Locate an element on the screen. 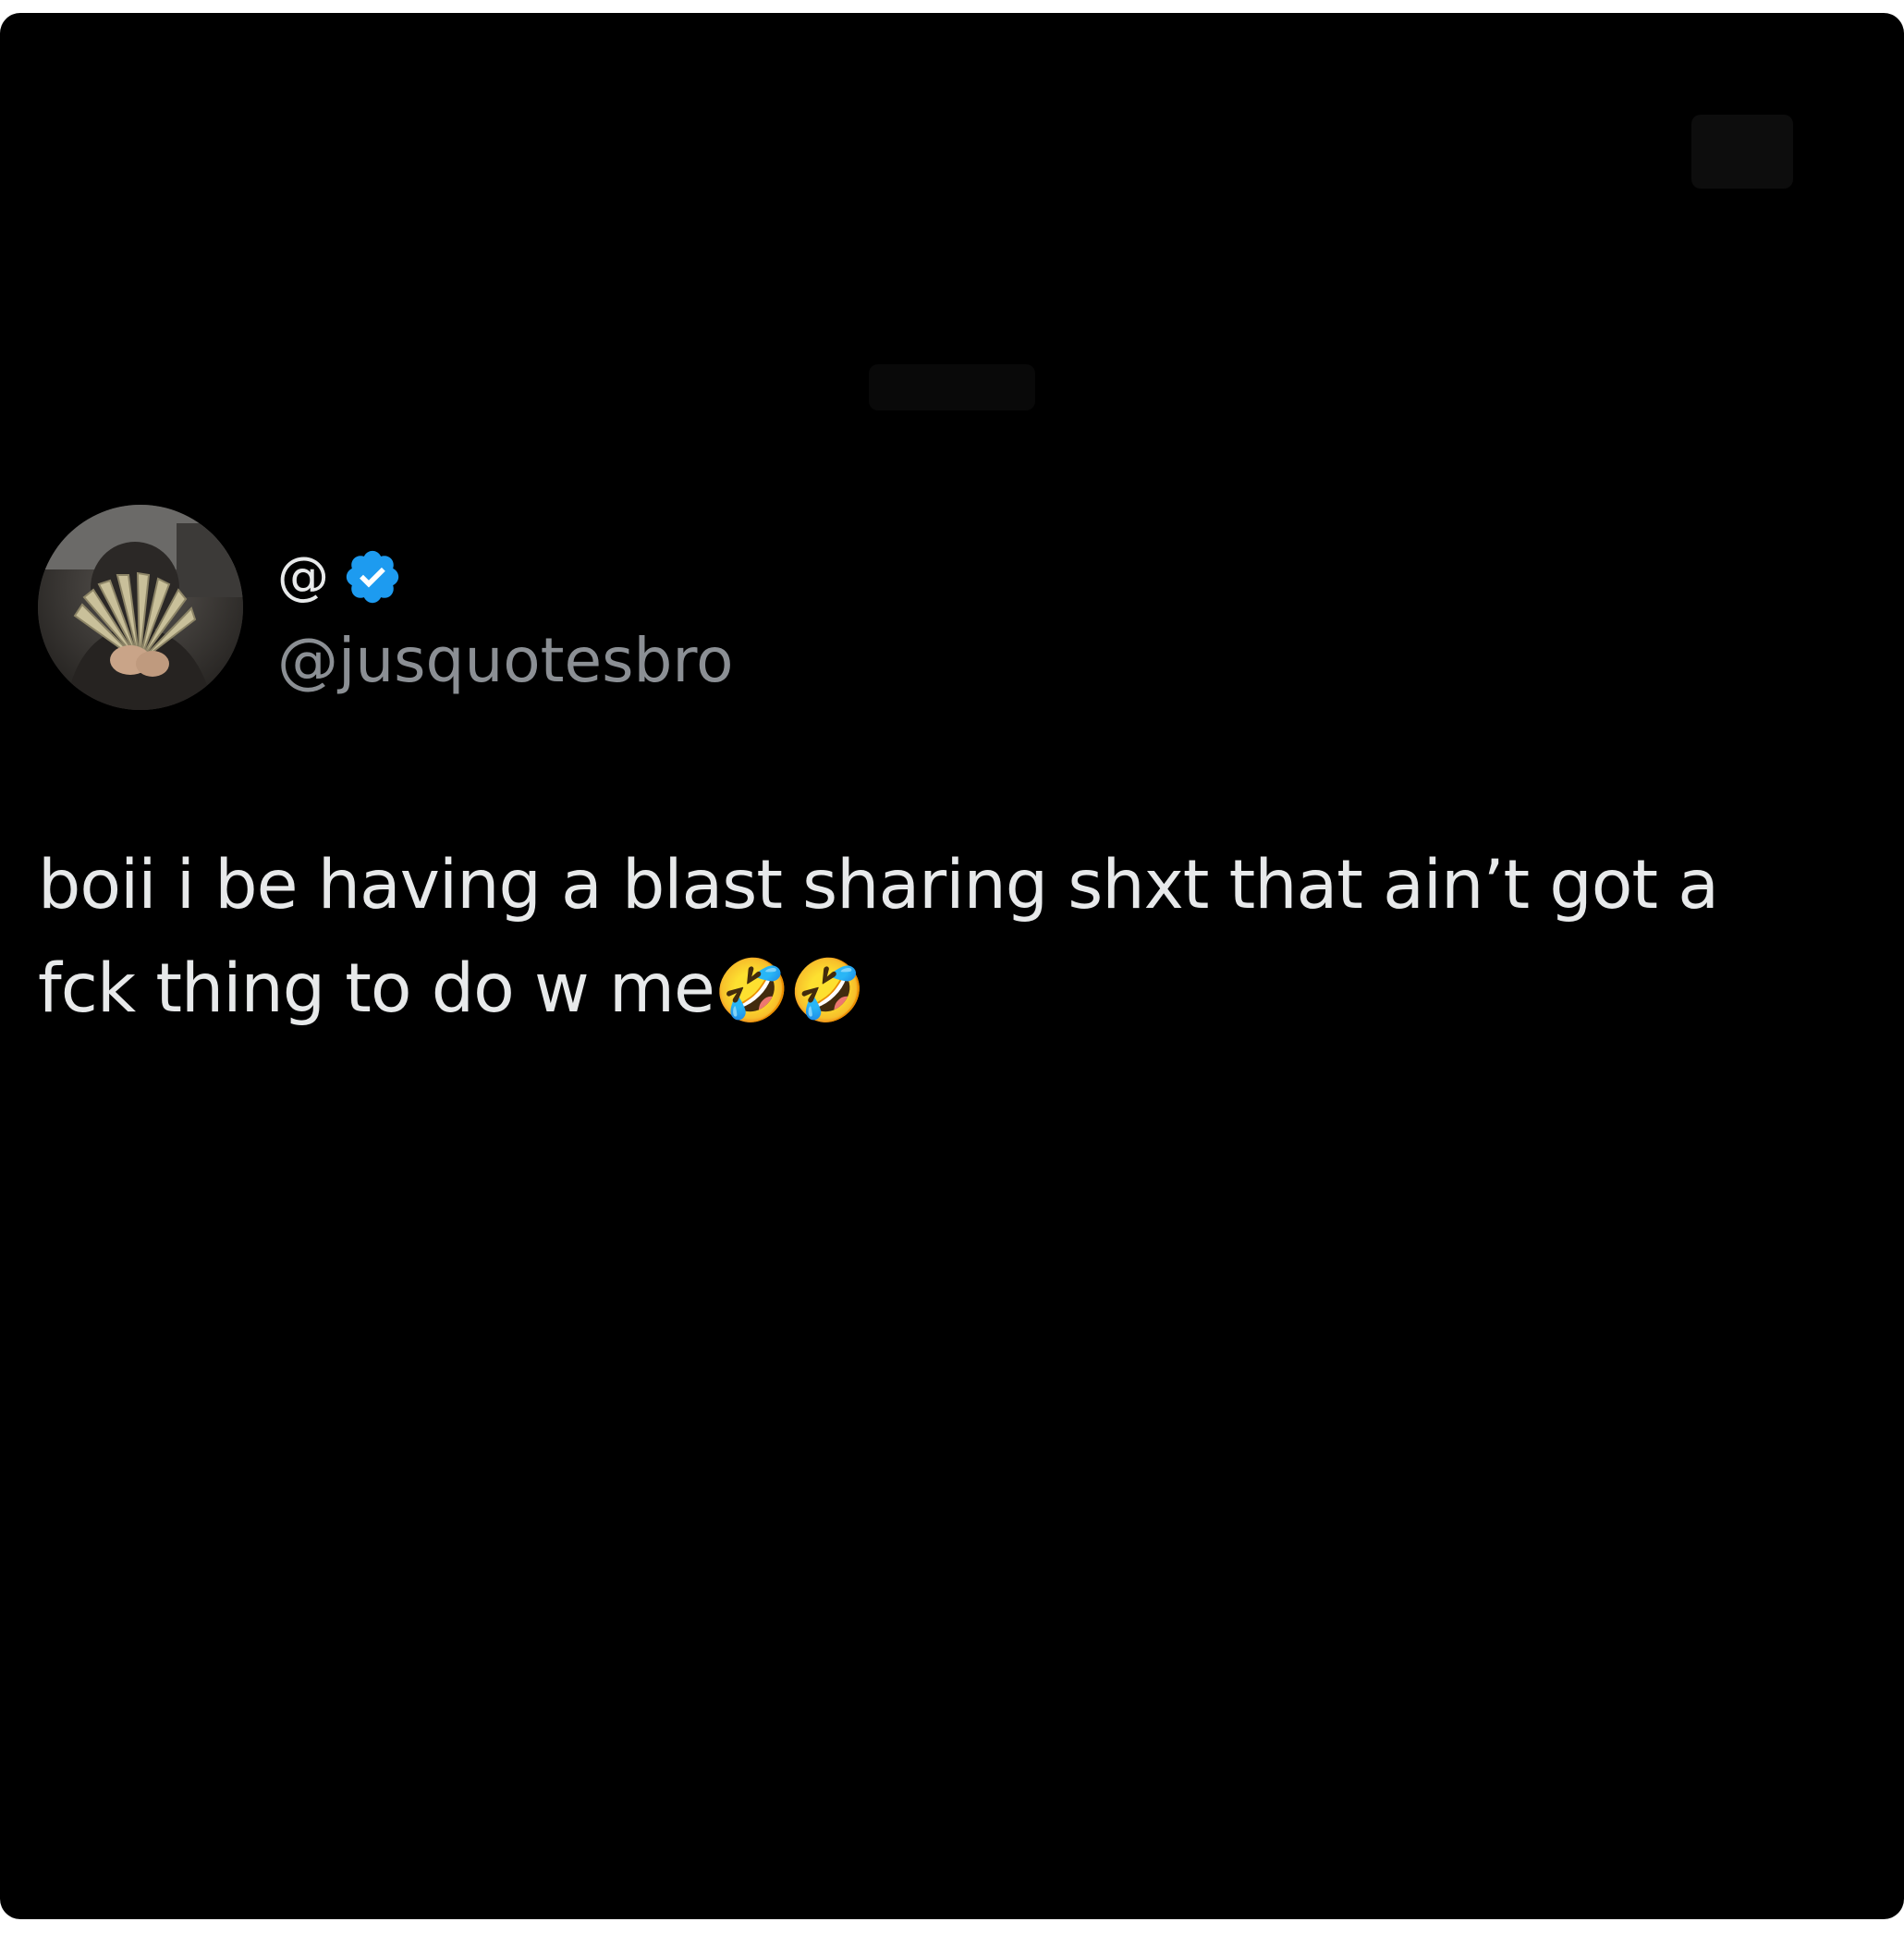 Image resolution: width=1904 pixels, height=1934 pixels. verified-badge-icon is located at coordinates (372, 577).